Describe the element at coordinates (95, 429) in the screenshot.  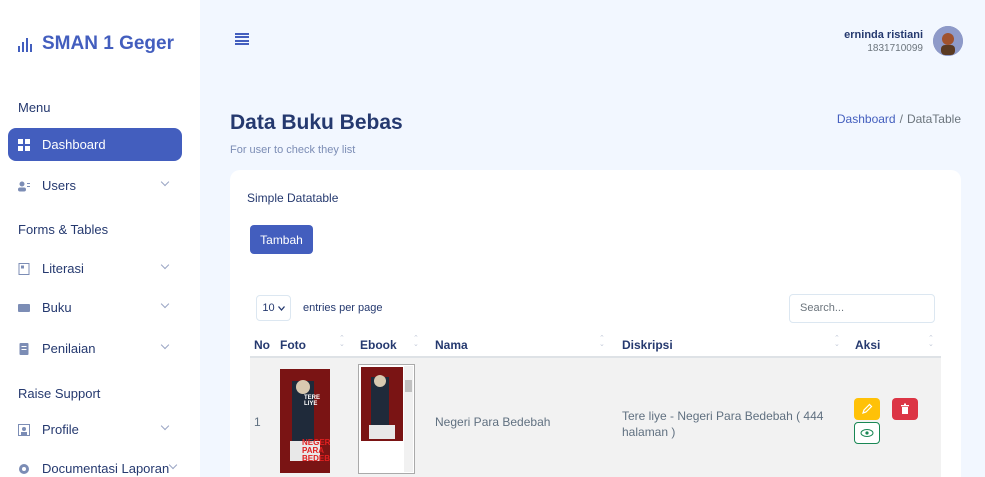
I see `sidebar-item-profile: Profile` at that location.